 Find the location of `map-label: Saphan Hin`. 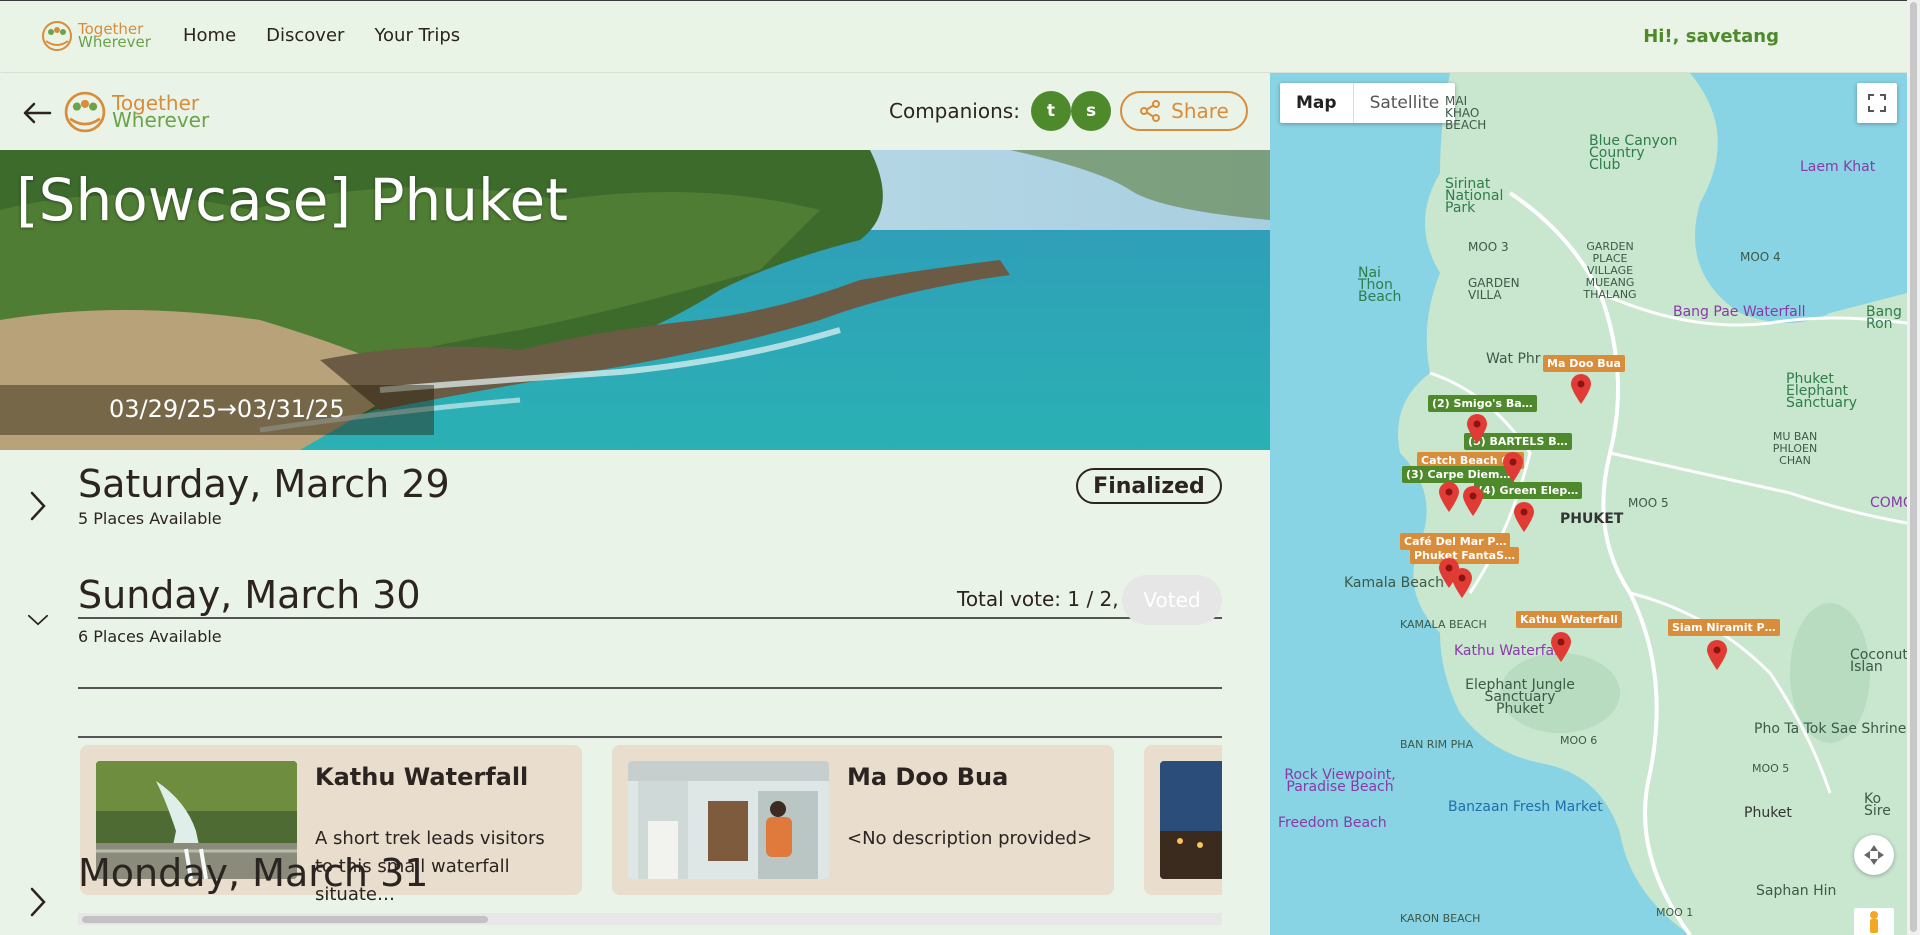

map-label: Saphan Hin is located at coordinates (1796, 891).